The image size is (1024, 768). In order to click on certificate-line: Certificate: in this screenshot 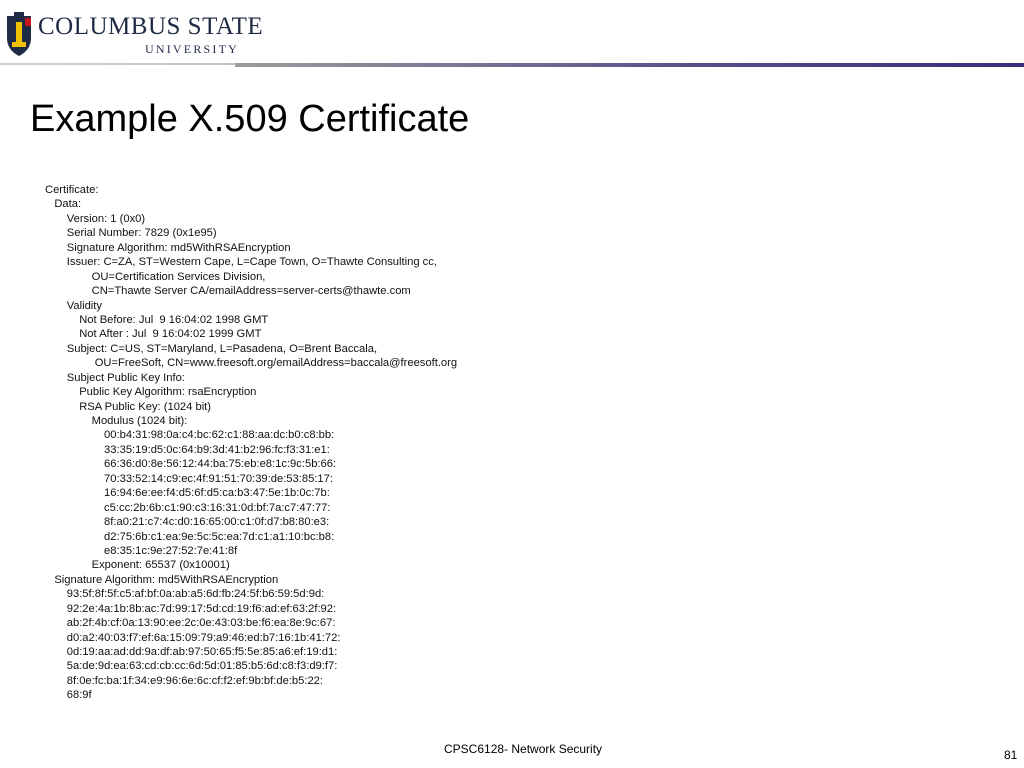, I will do `click(72, 190)`.